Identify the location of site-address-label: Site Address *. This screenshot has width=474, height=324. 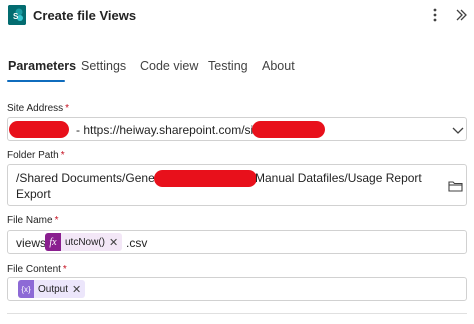
(38, 108).